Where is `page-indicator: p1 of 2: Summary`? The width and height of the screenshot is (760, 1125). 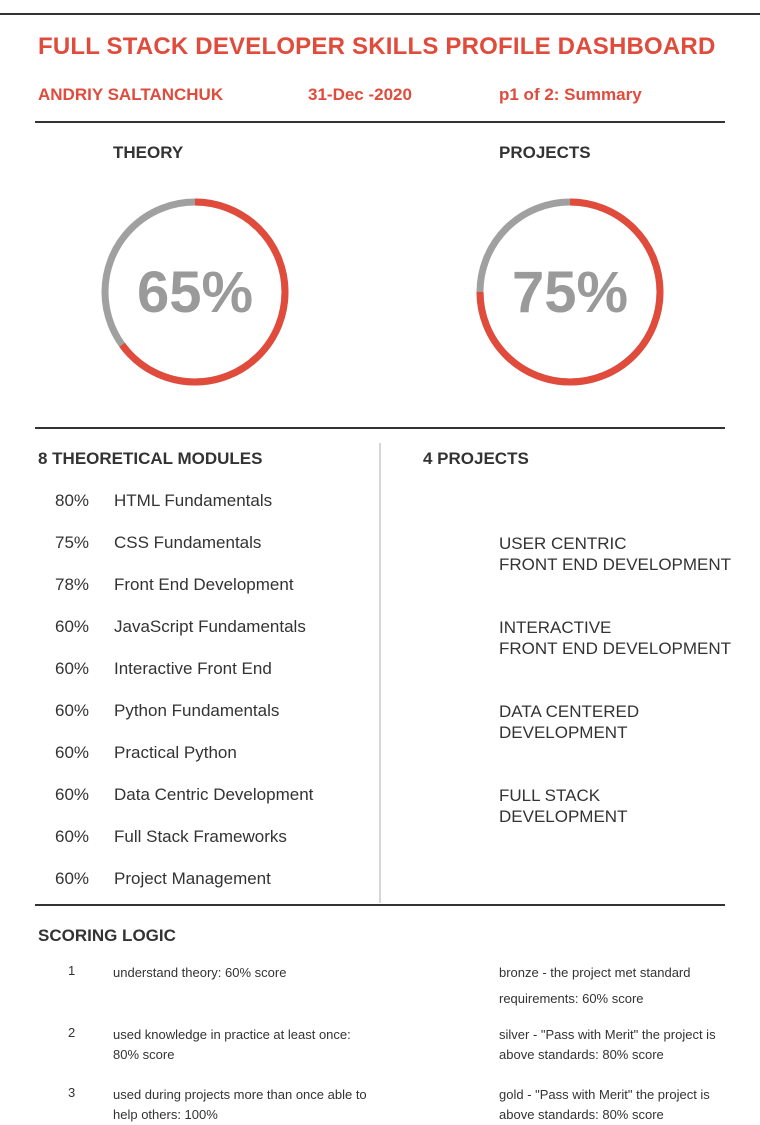
page-indicator: p1 of 2: Summary is located at coordinates (570, 94).